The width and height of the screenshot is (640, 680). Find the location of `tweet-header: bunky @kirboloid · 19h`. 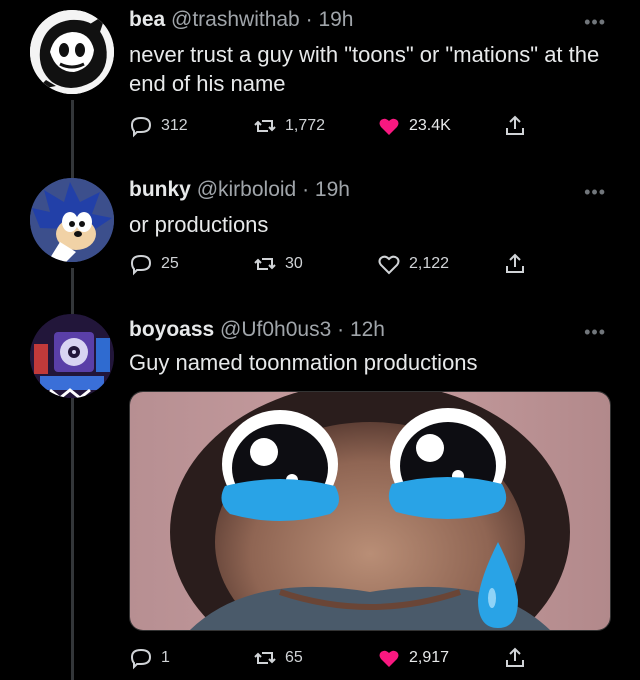

tweet-header: bunky @kirboloid · 19h is located at coordinates (239, 190).